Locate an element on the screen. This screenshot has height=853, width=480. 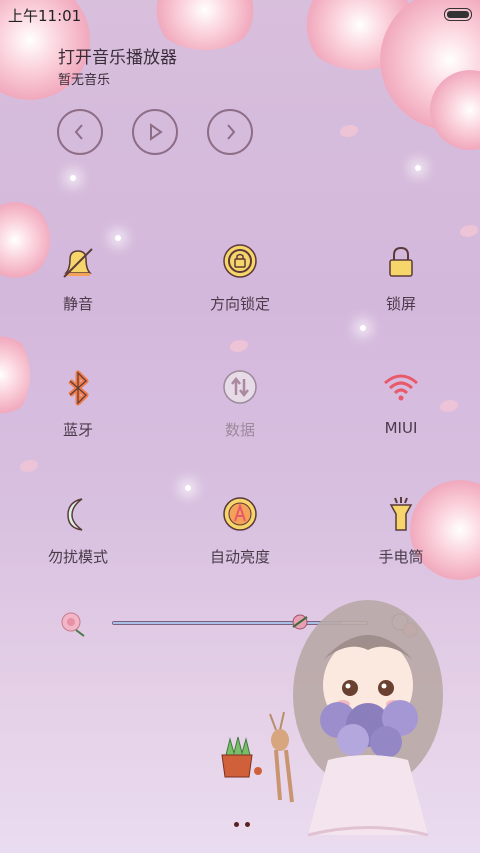
toggle-rotation-lock: 方向锁定 is located at coordinates (240, 277).